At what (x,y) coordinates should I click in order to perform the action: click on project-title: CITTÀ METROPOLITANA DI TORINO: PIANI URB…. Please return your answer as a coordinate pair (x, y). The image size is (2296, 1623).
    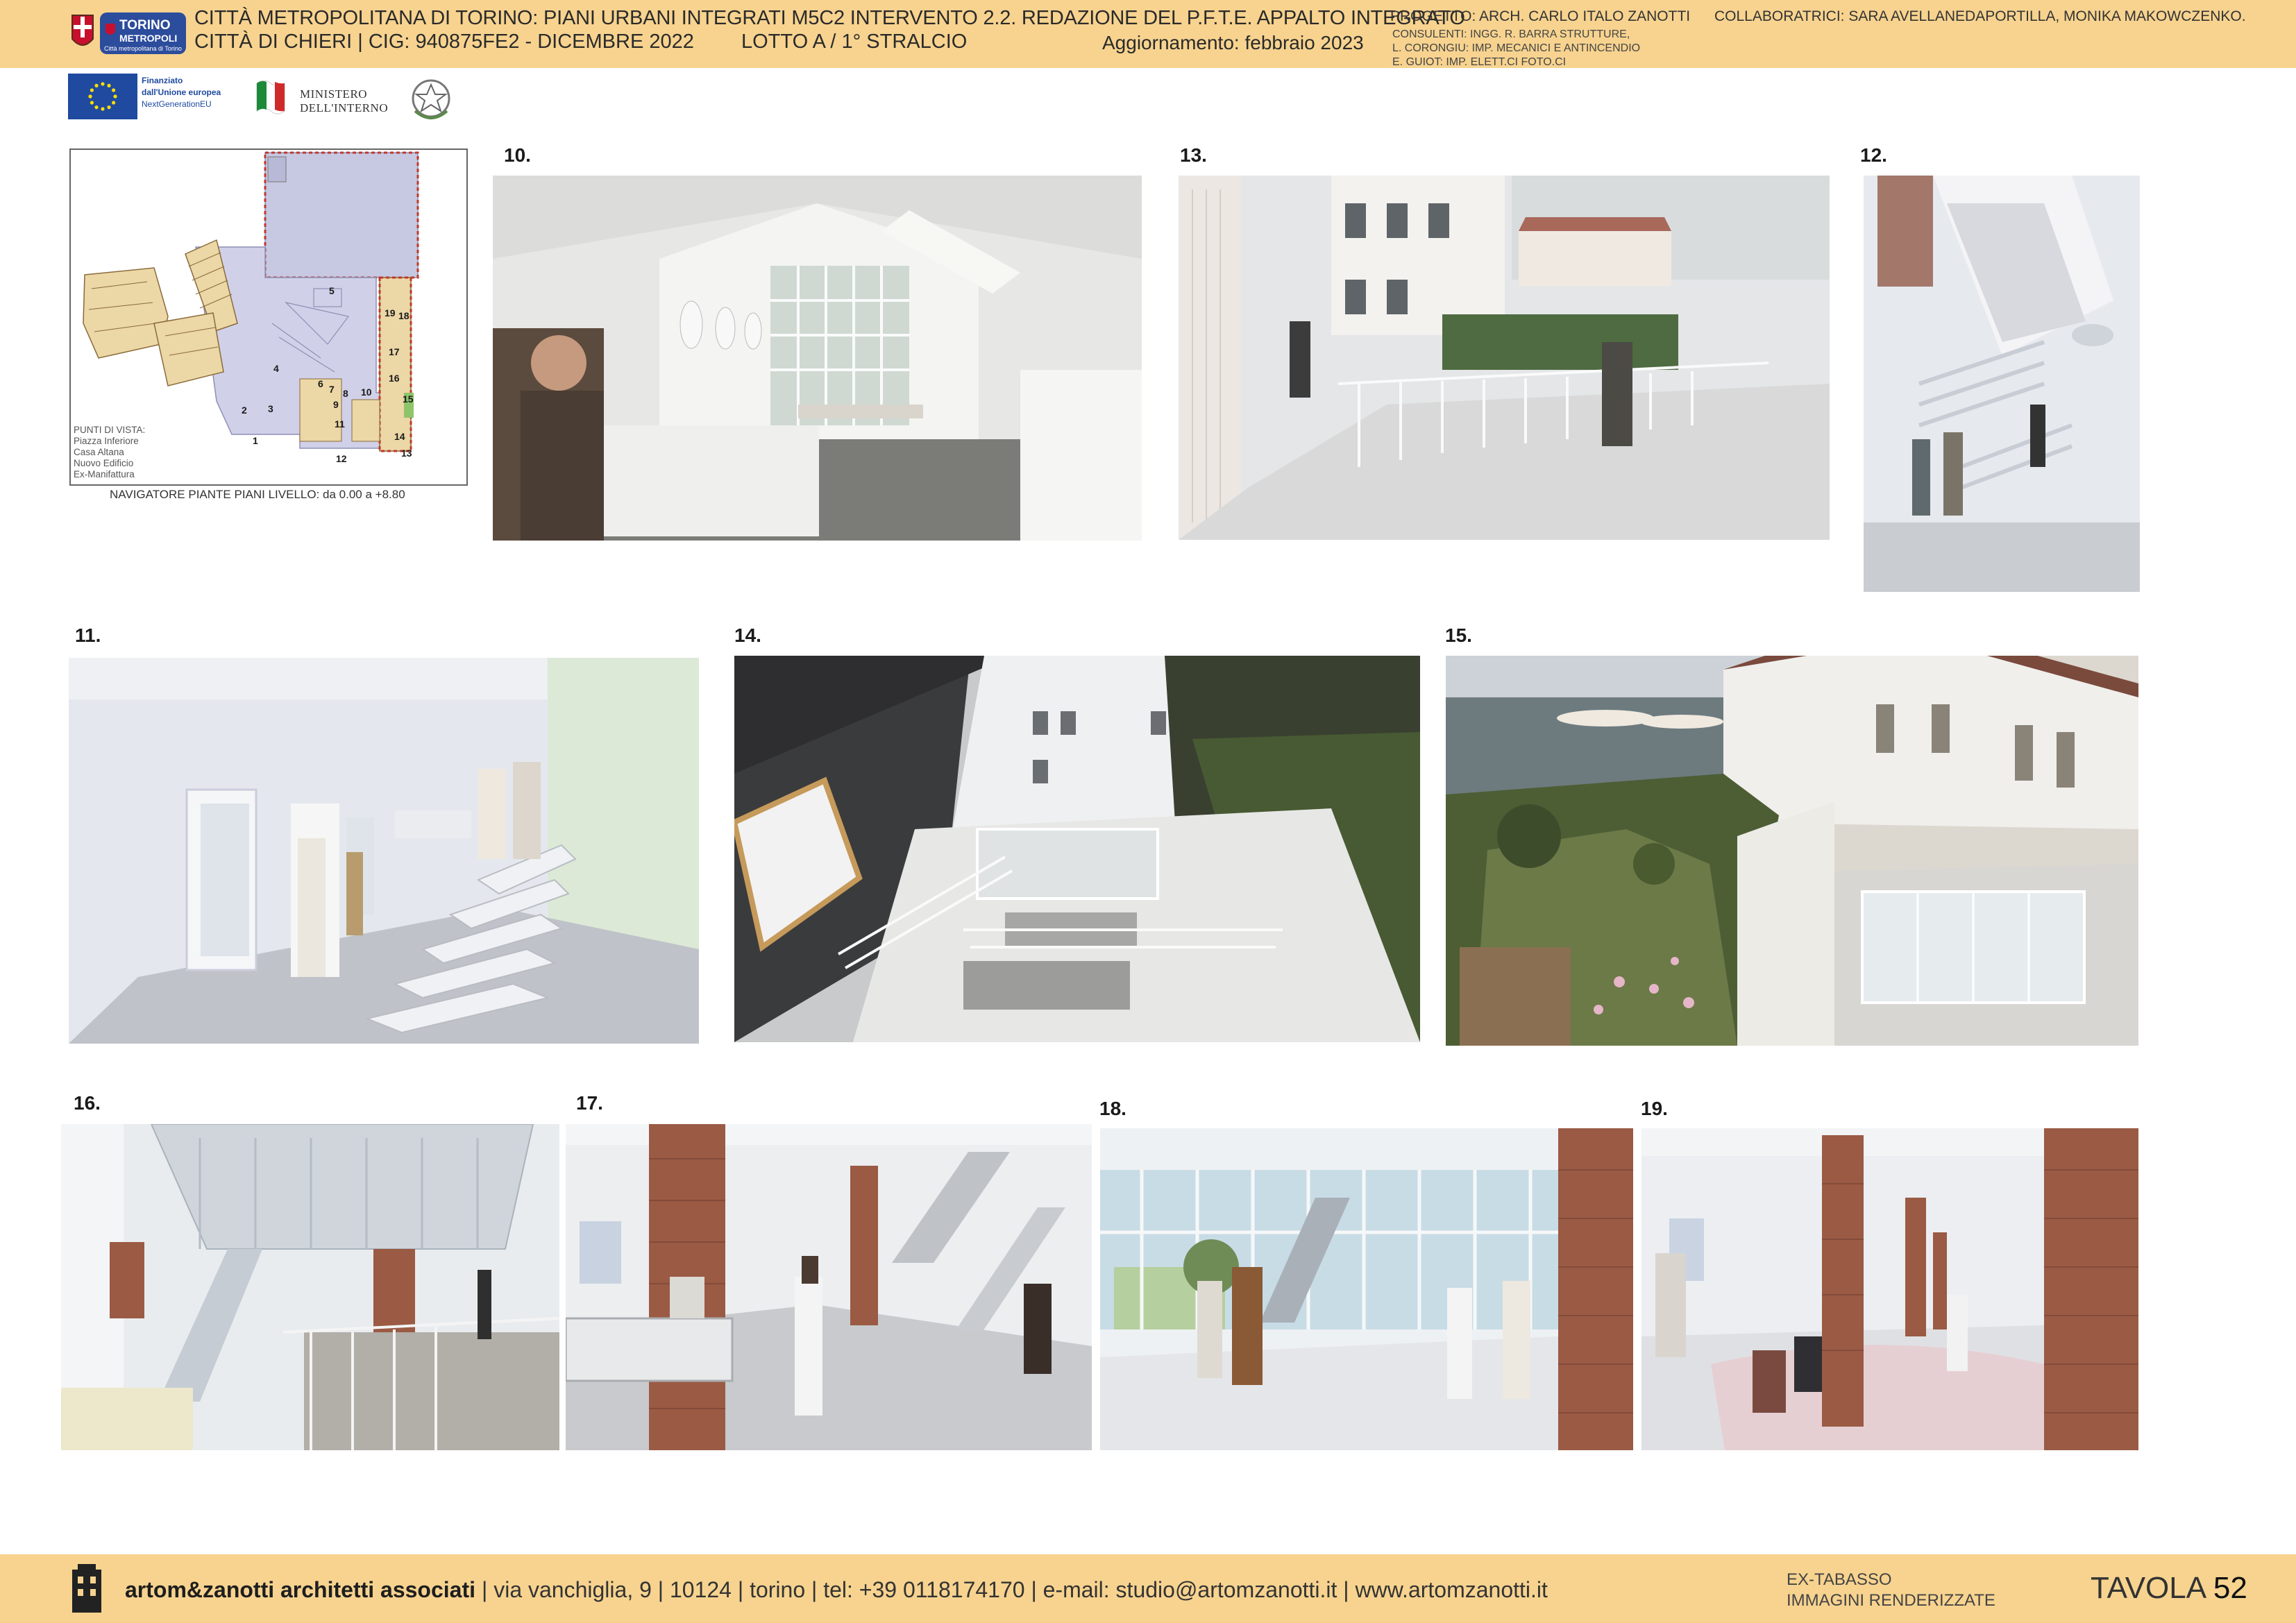
    Looking at the image, I should click on (830, 18).